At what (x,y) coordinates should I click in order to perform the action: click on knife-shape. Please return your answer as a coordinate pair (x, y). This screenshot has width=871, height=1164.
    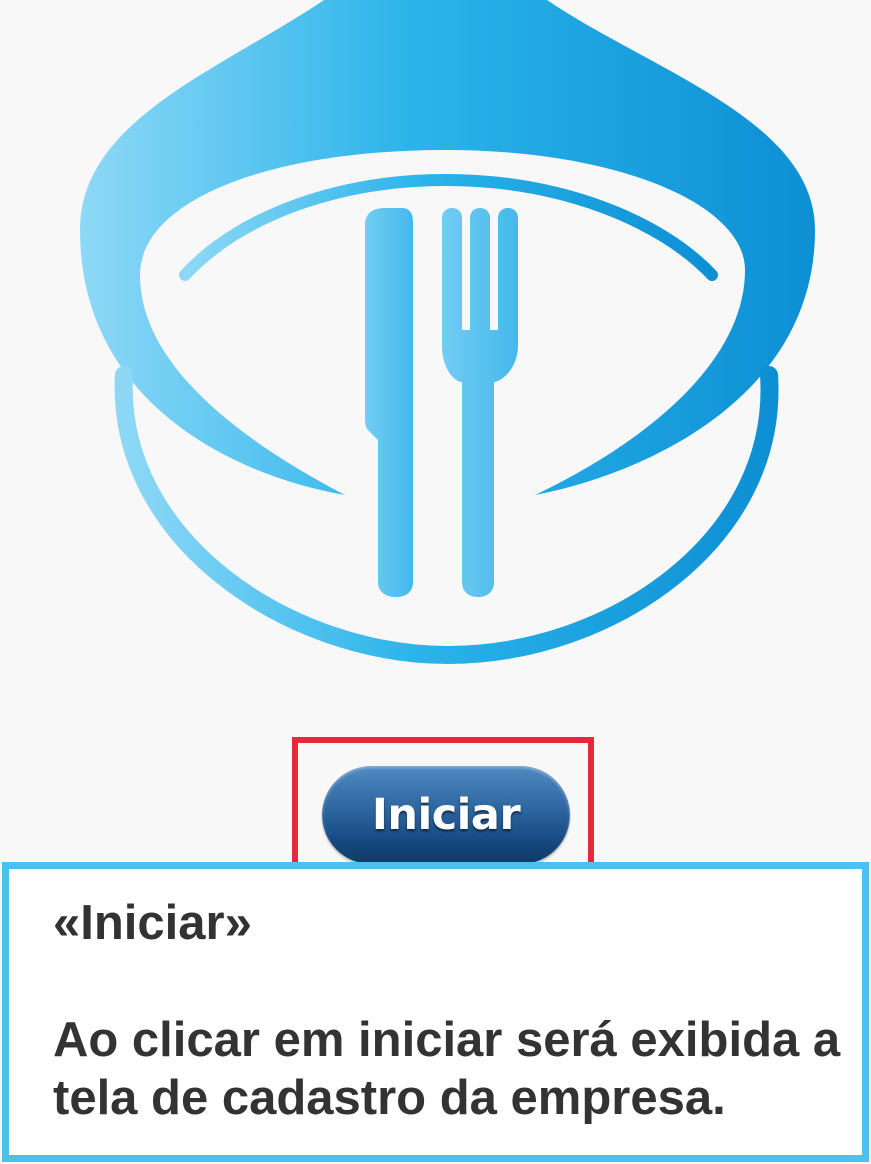
    Looking at the image, I should click on (389, 402).